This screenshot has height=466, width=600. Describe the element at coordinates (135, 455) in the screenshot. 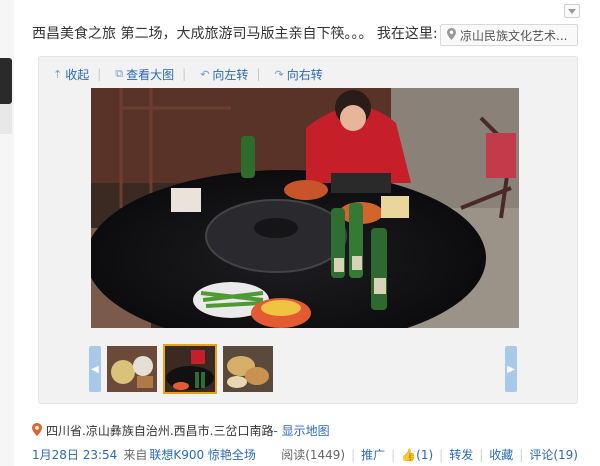

I see `from-label: 来自` at that location.